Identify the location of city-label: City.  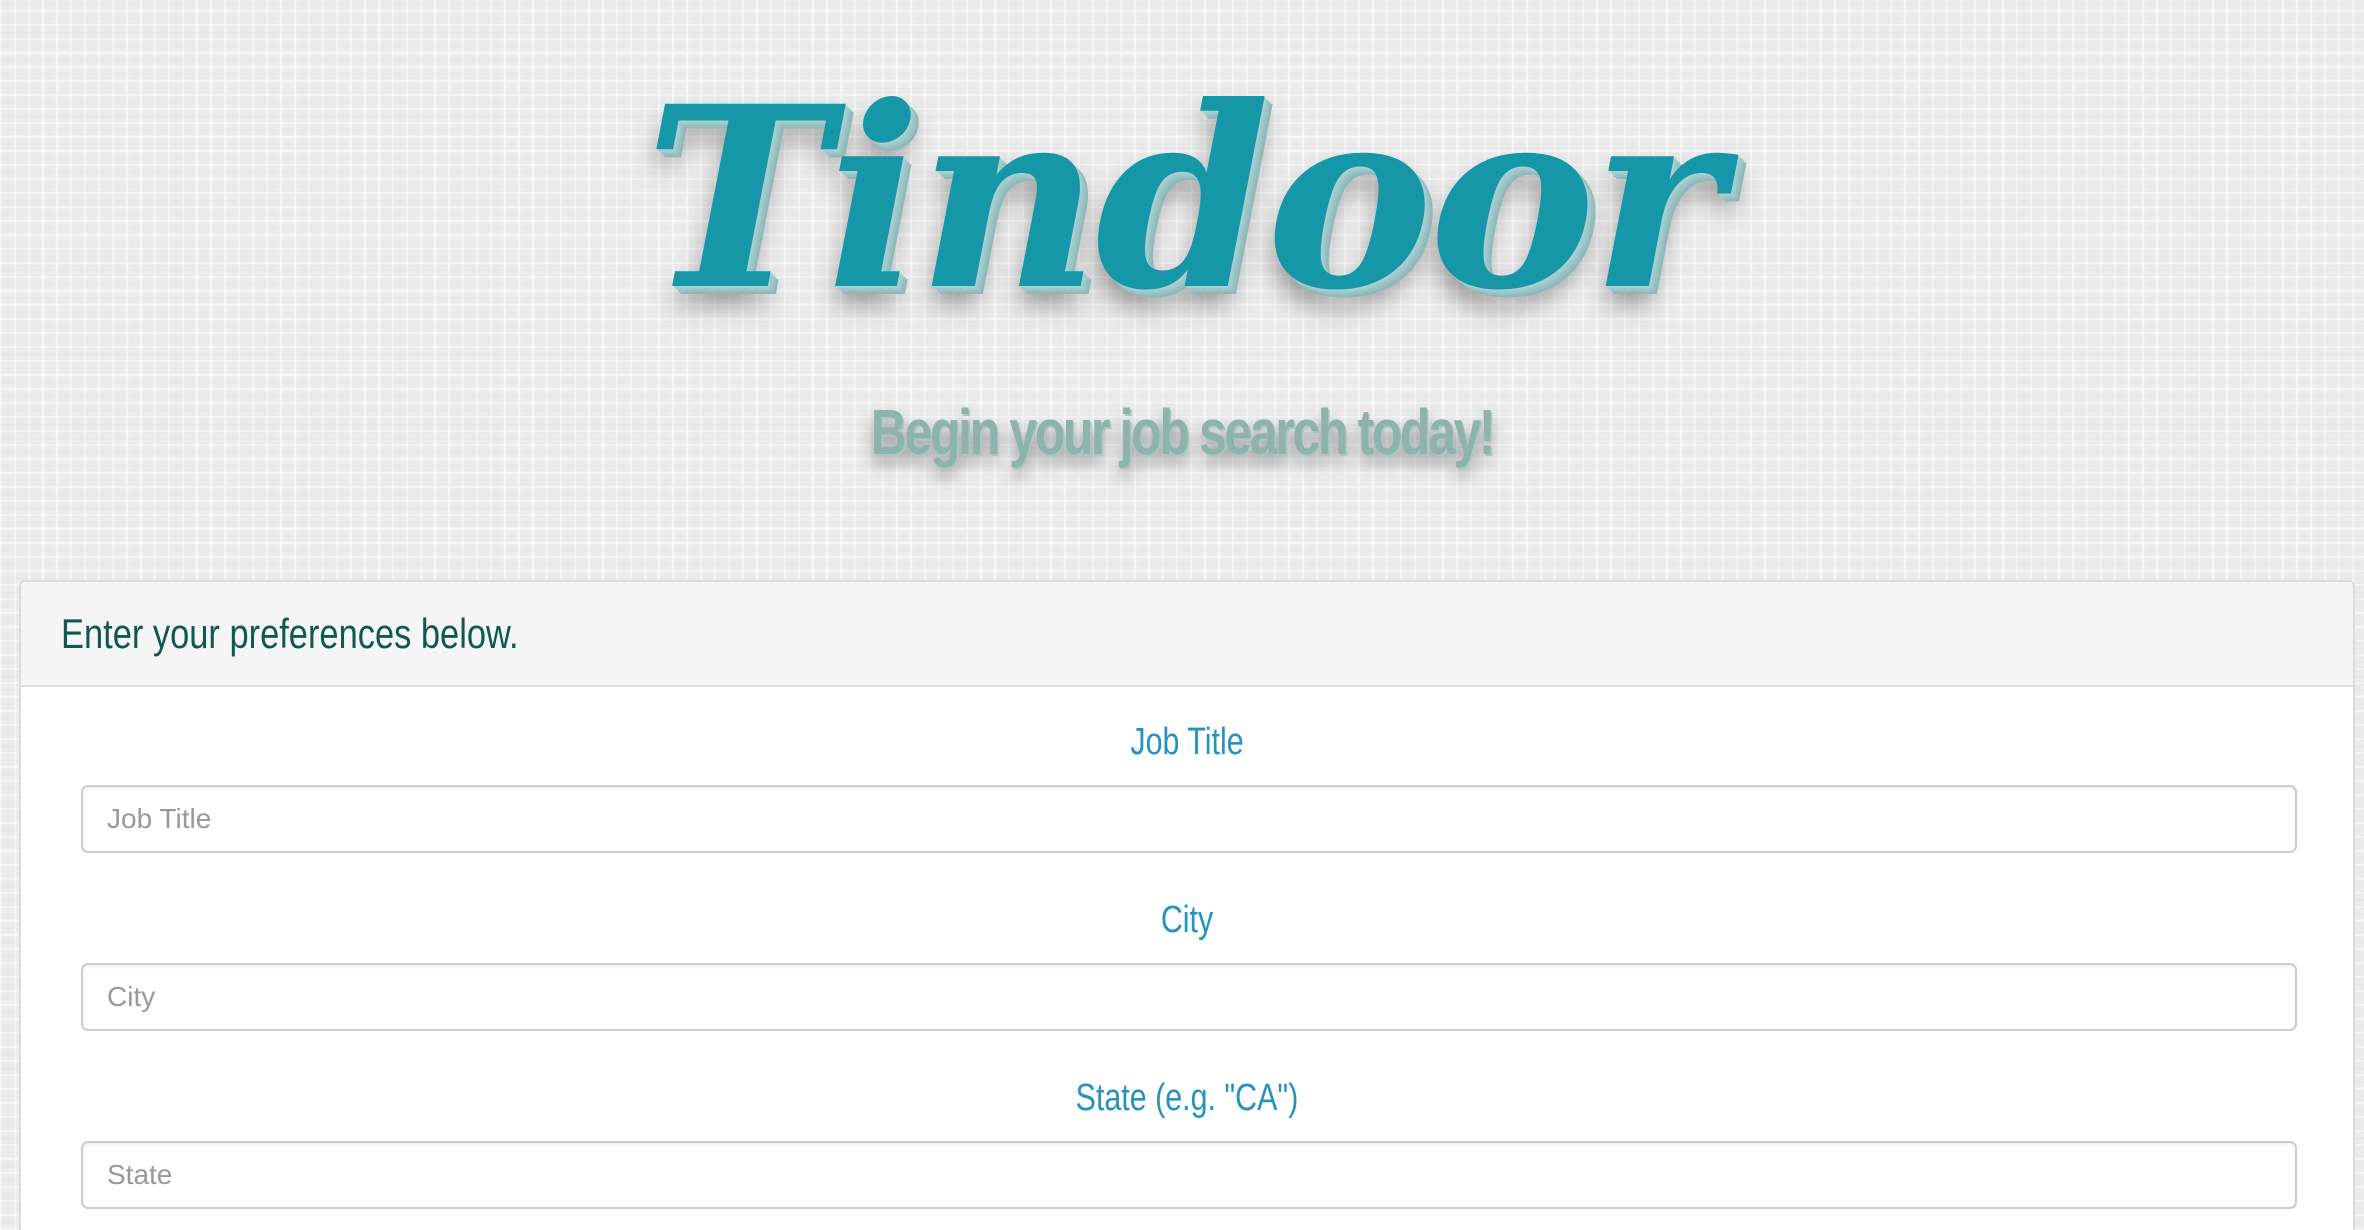
(1187, 920).